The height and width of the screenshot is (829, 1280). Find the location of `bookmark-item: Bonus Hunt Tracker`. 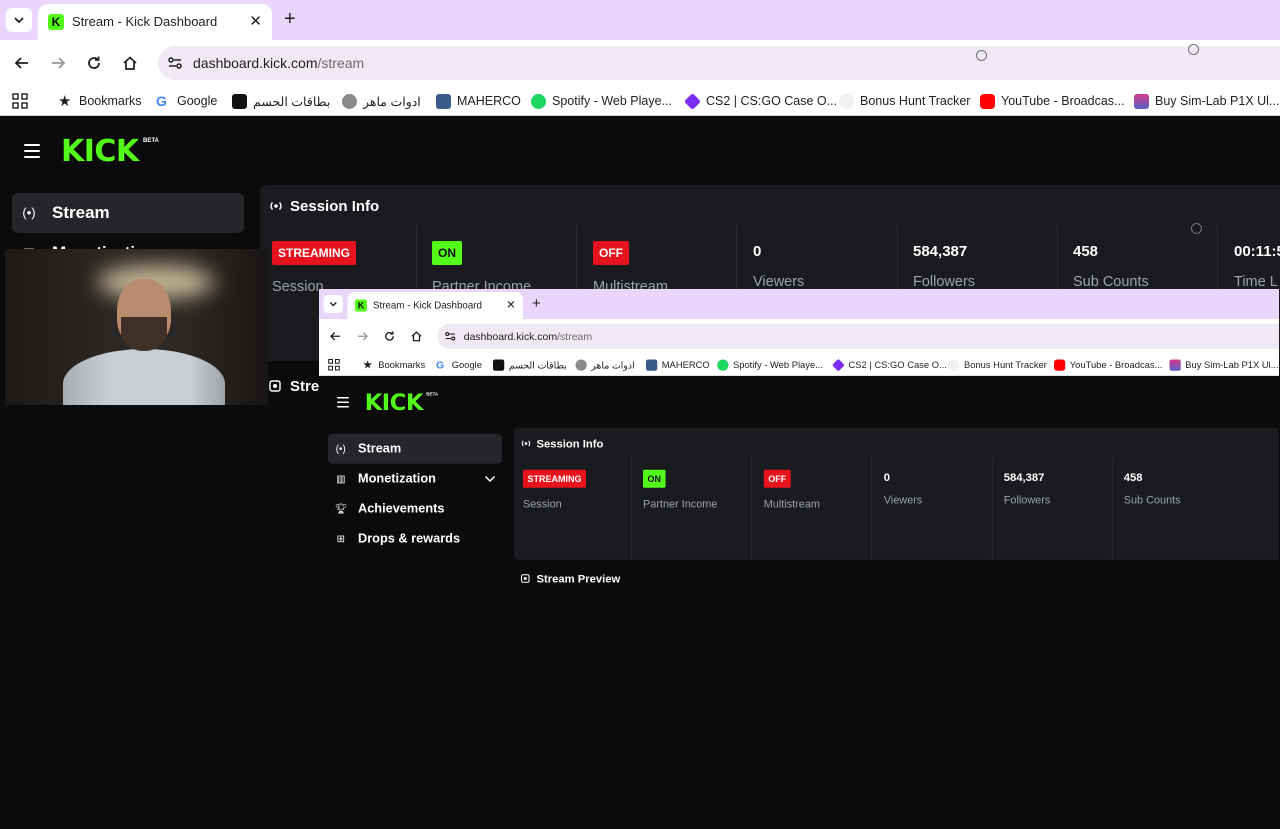

bookmark-item: Bonus Hunt Tracker is located at coordinates (904, 101).